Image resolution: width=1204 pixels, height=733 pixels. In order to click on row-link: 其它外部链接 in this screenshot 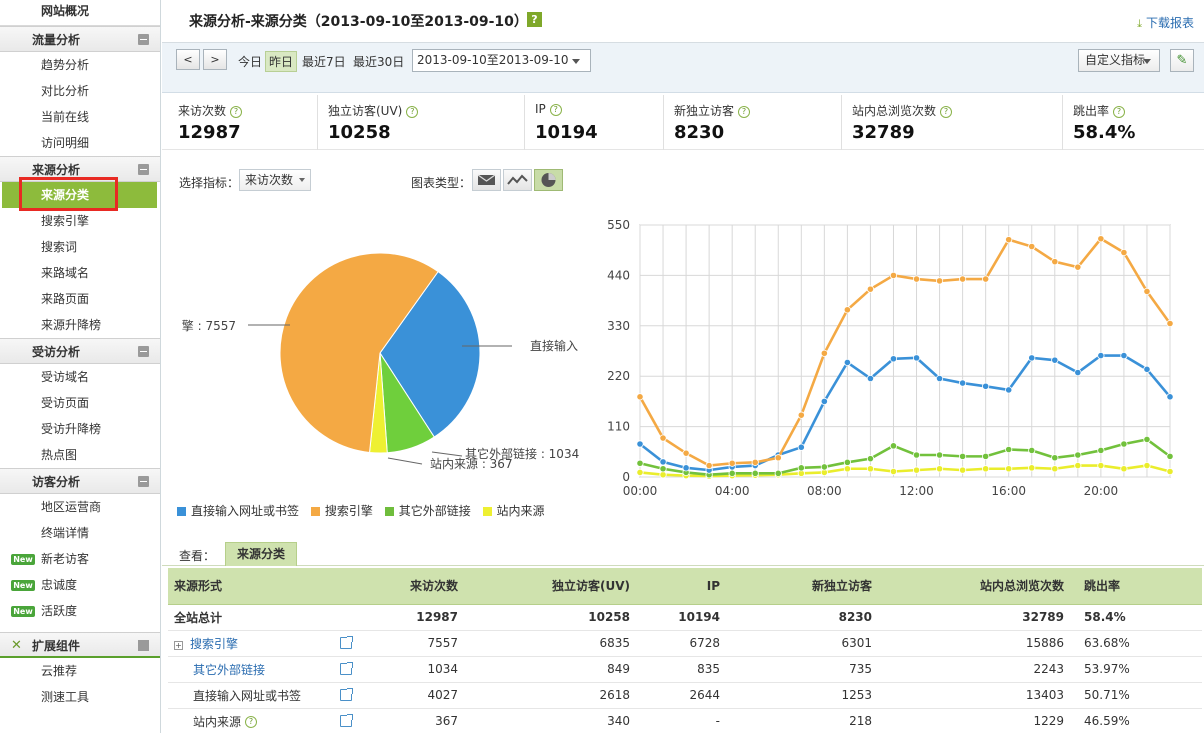, I will do `click(219, 669)`.